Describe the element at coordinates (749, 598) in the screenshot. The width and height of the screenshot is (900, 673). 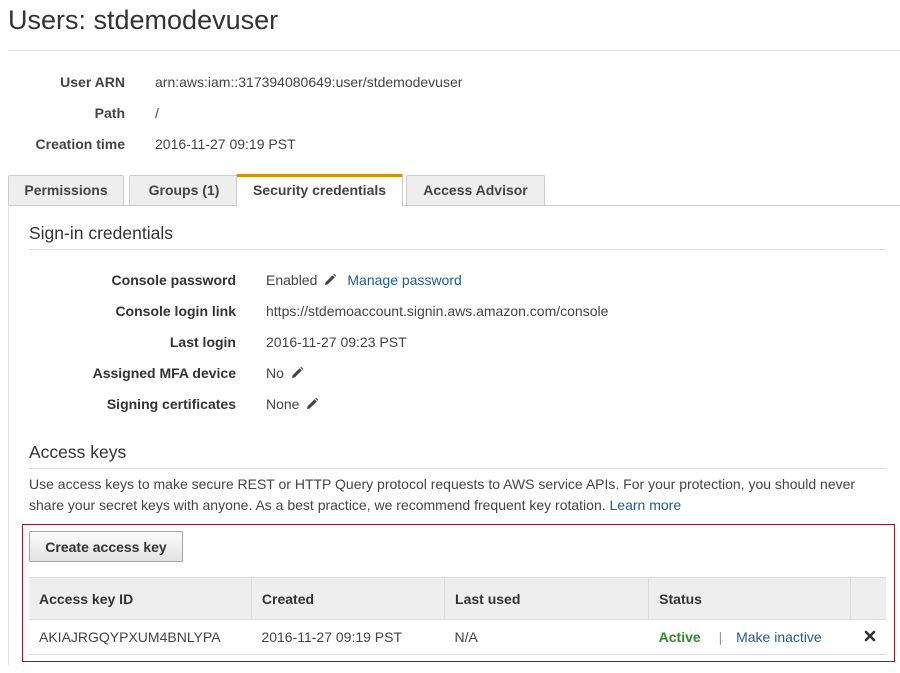
I see `column-header-status: Status` at that location.